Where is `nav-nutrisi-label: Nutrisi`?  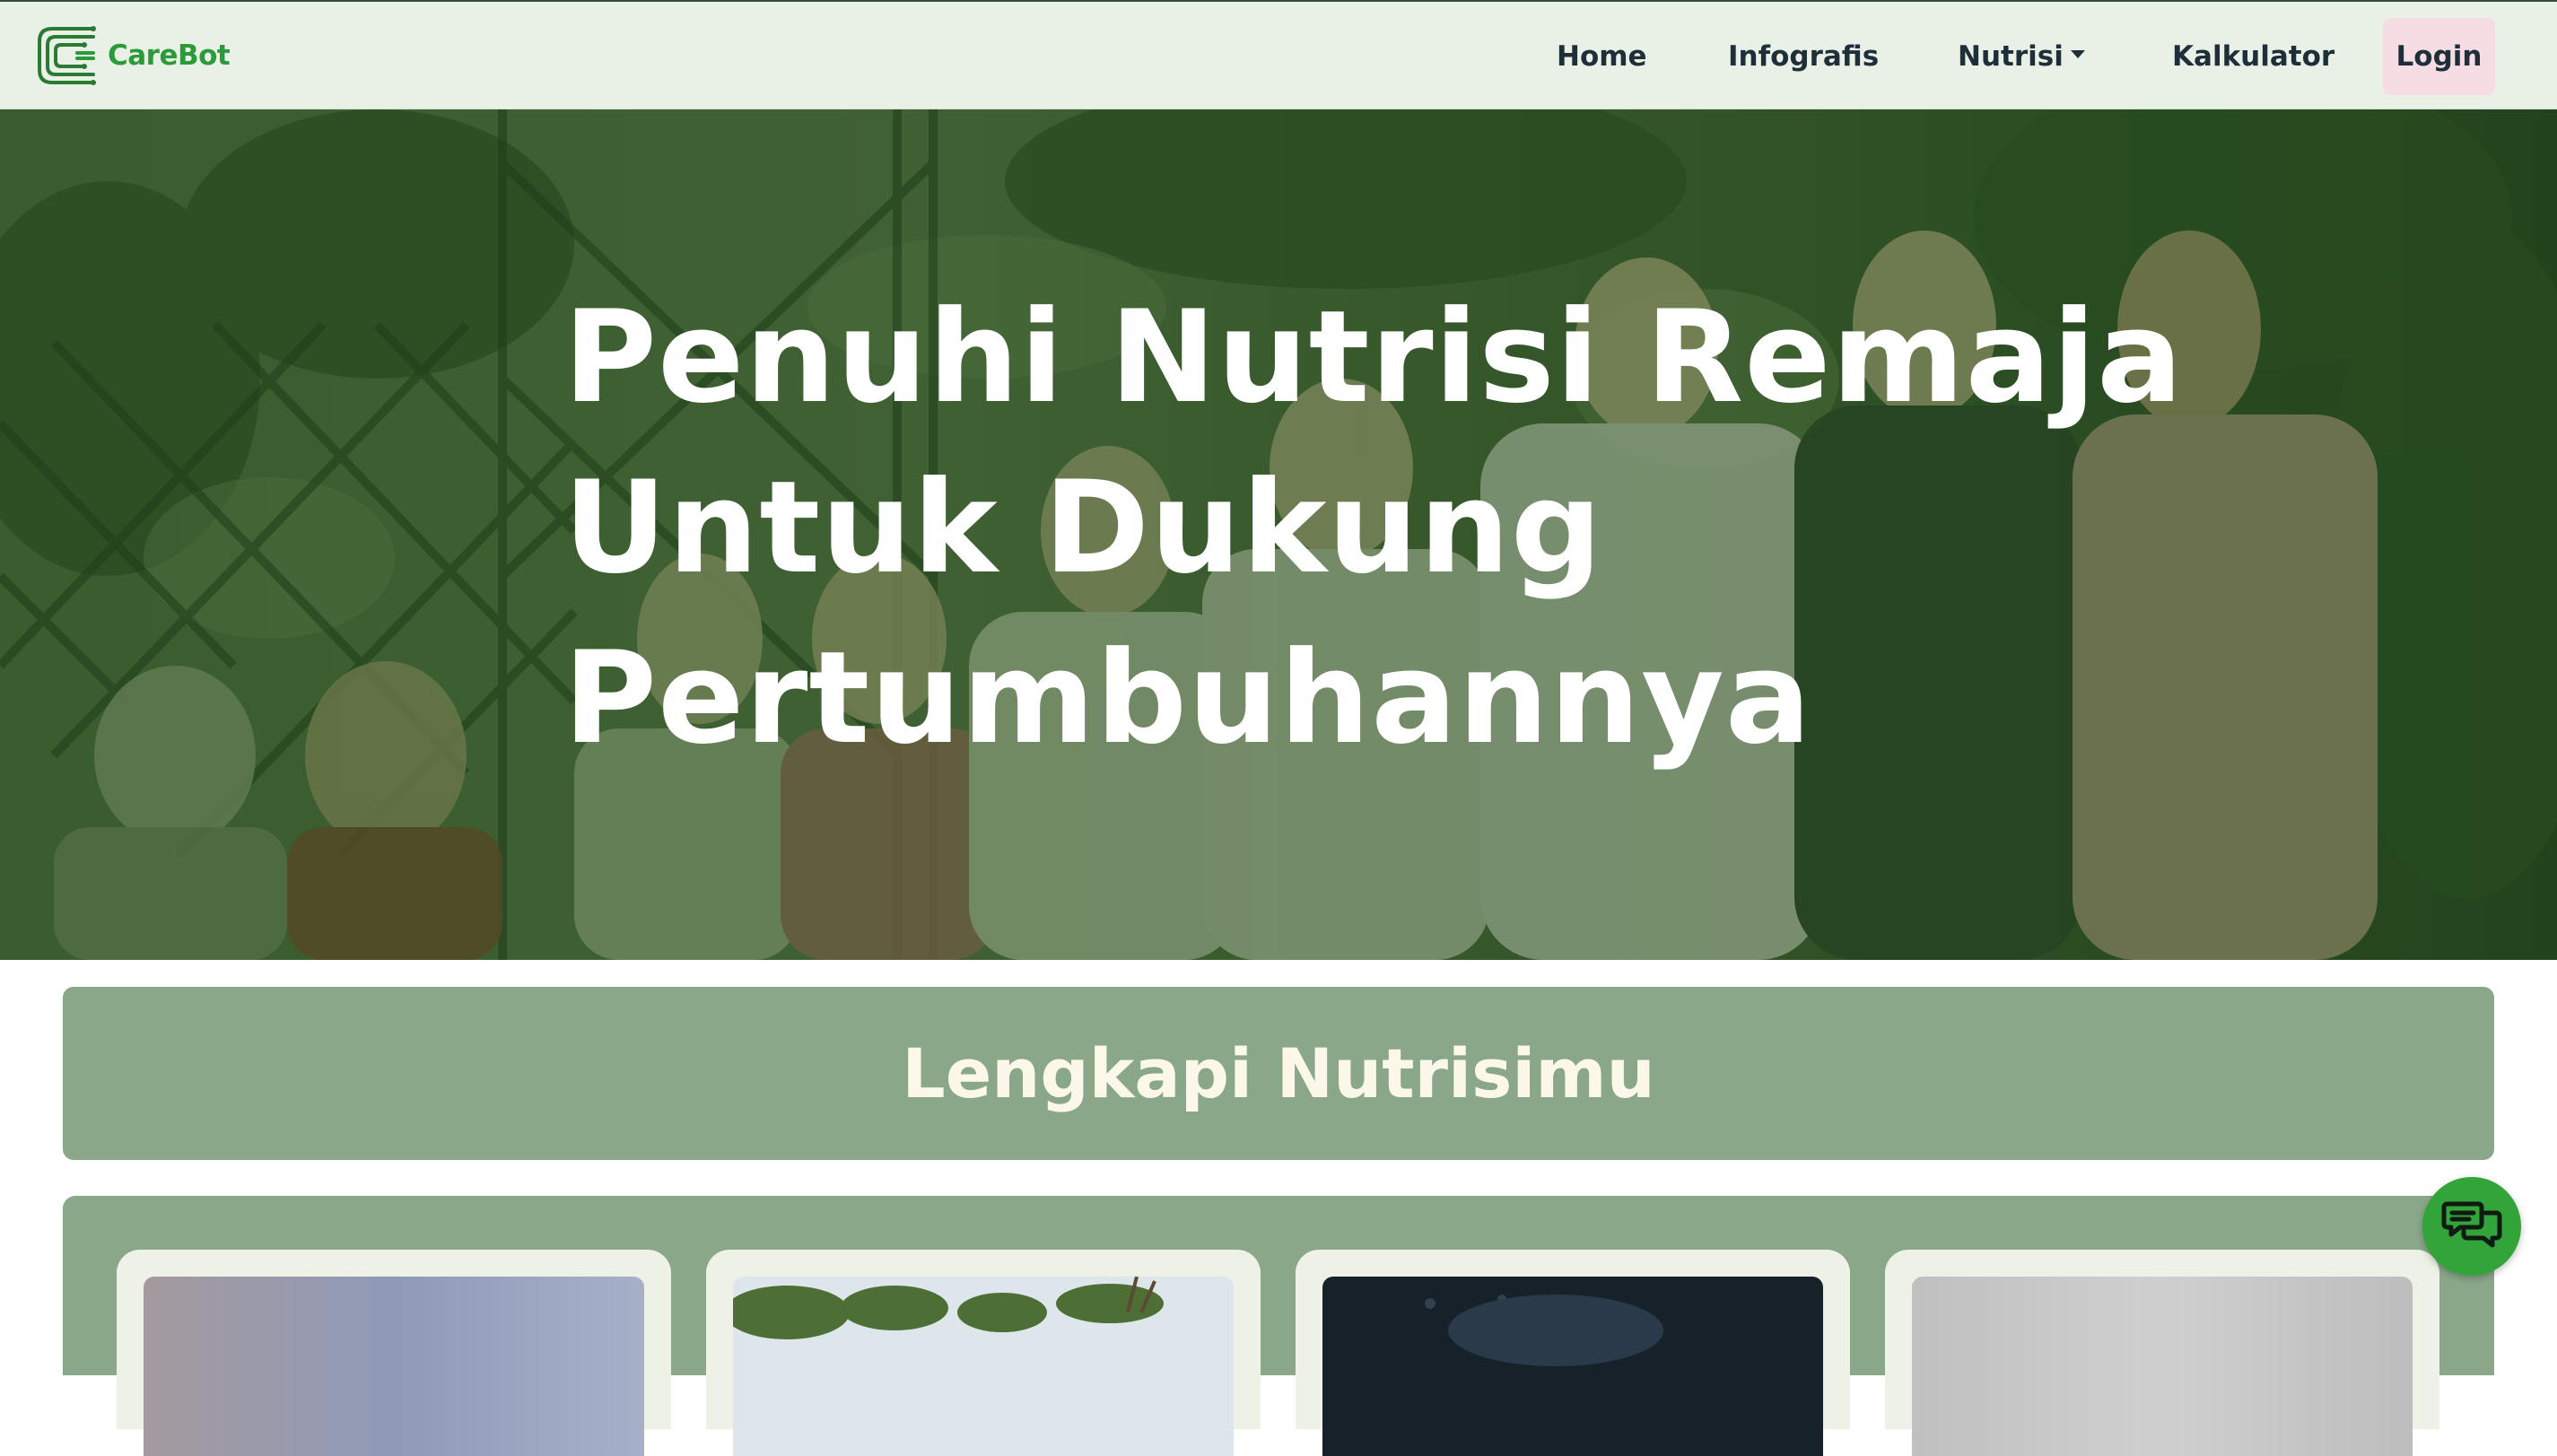 nav-nutrisi-label: Nutrisi is located at coordinates (2011, 56).